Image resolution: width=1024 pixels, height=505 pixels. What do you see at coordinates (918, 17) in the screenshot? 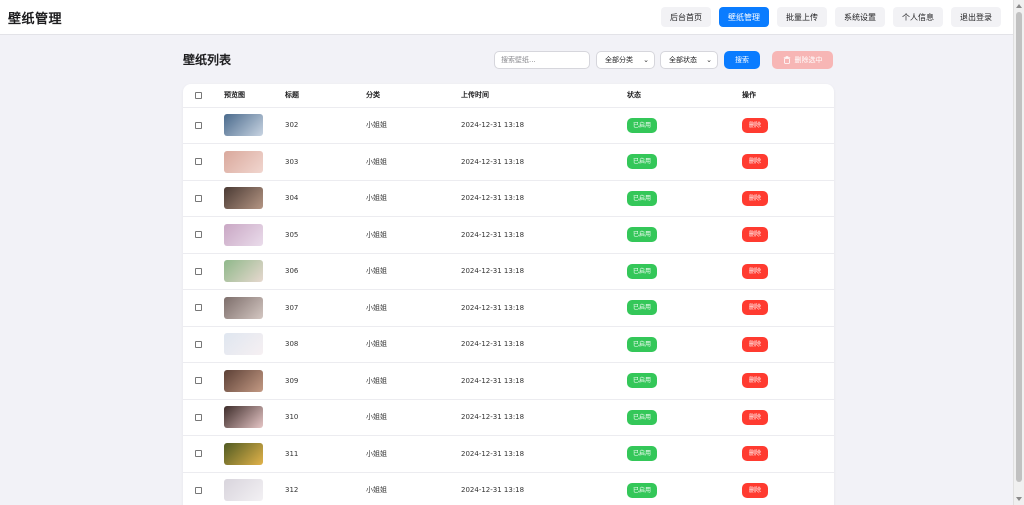
I see `nav-button: 个人信息` at bounding box center [918, 17].